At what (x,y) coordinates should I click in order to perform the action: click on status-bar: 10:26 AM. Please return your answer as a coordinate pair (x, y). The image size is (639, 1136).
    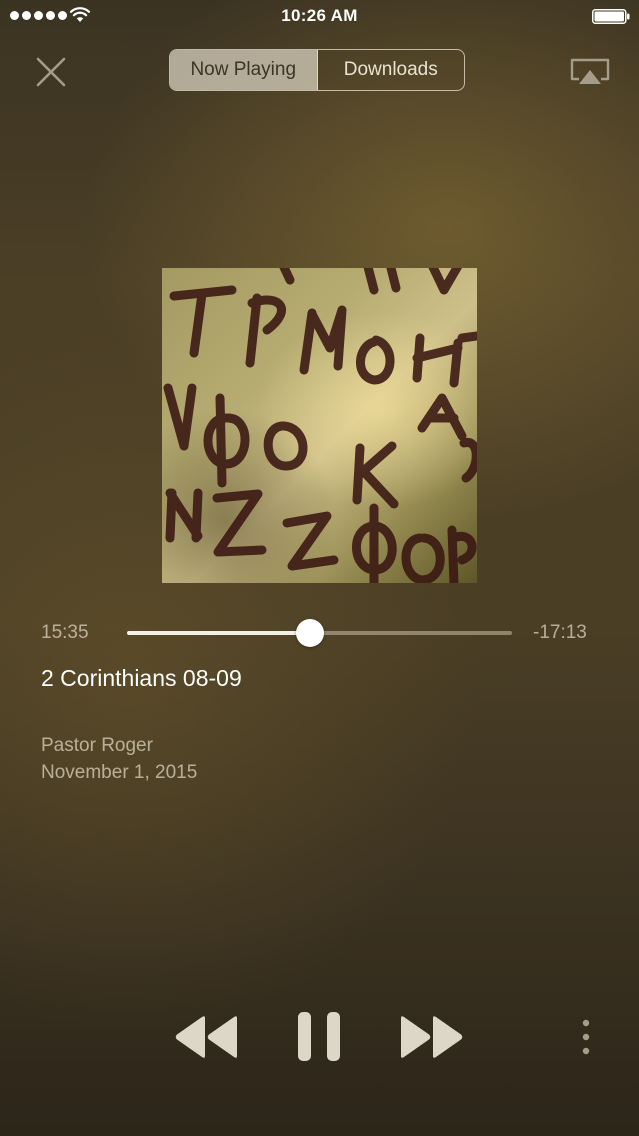
    Looking at the image, I should click on (319, 16).